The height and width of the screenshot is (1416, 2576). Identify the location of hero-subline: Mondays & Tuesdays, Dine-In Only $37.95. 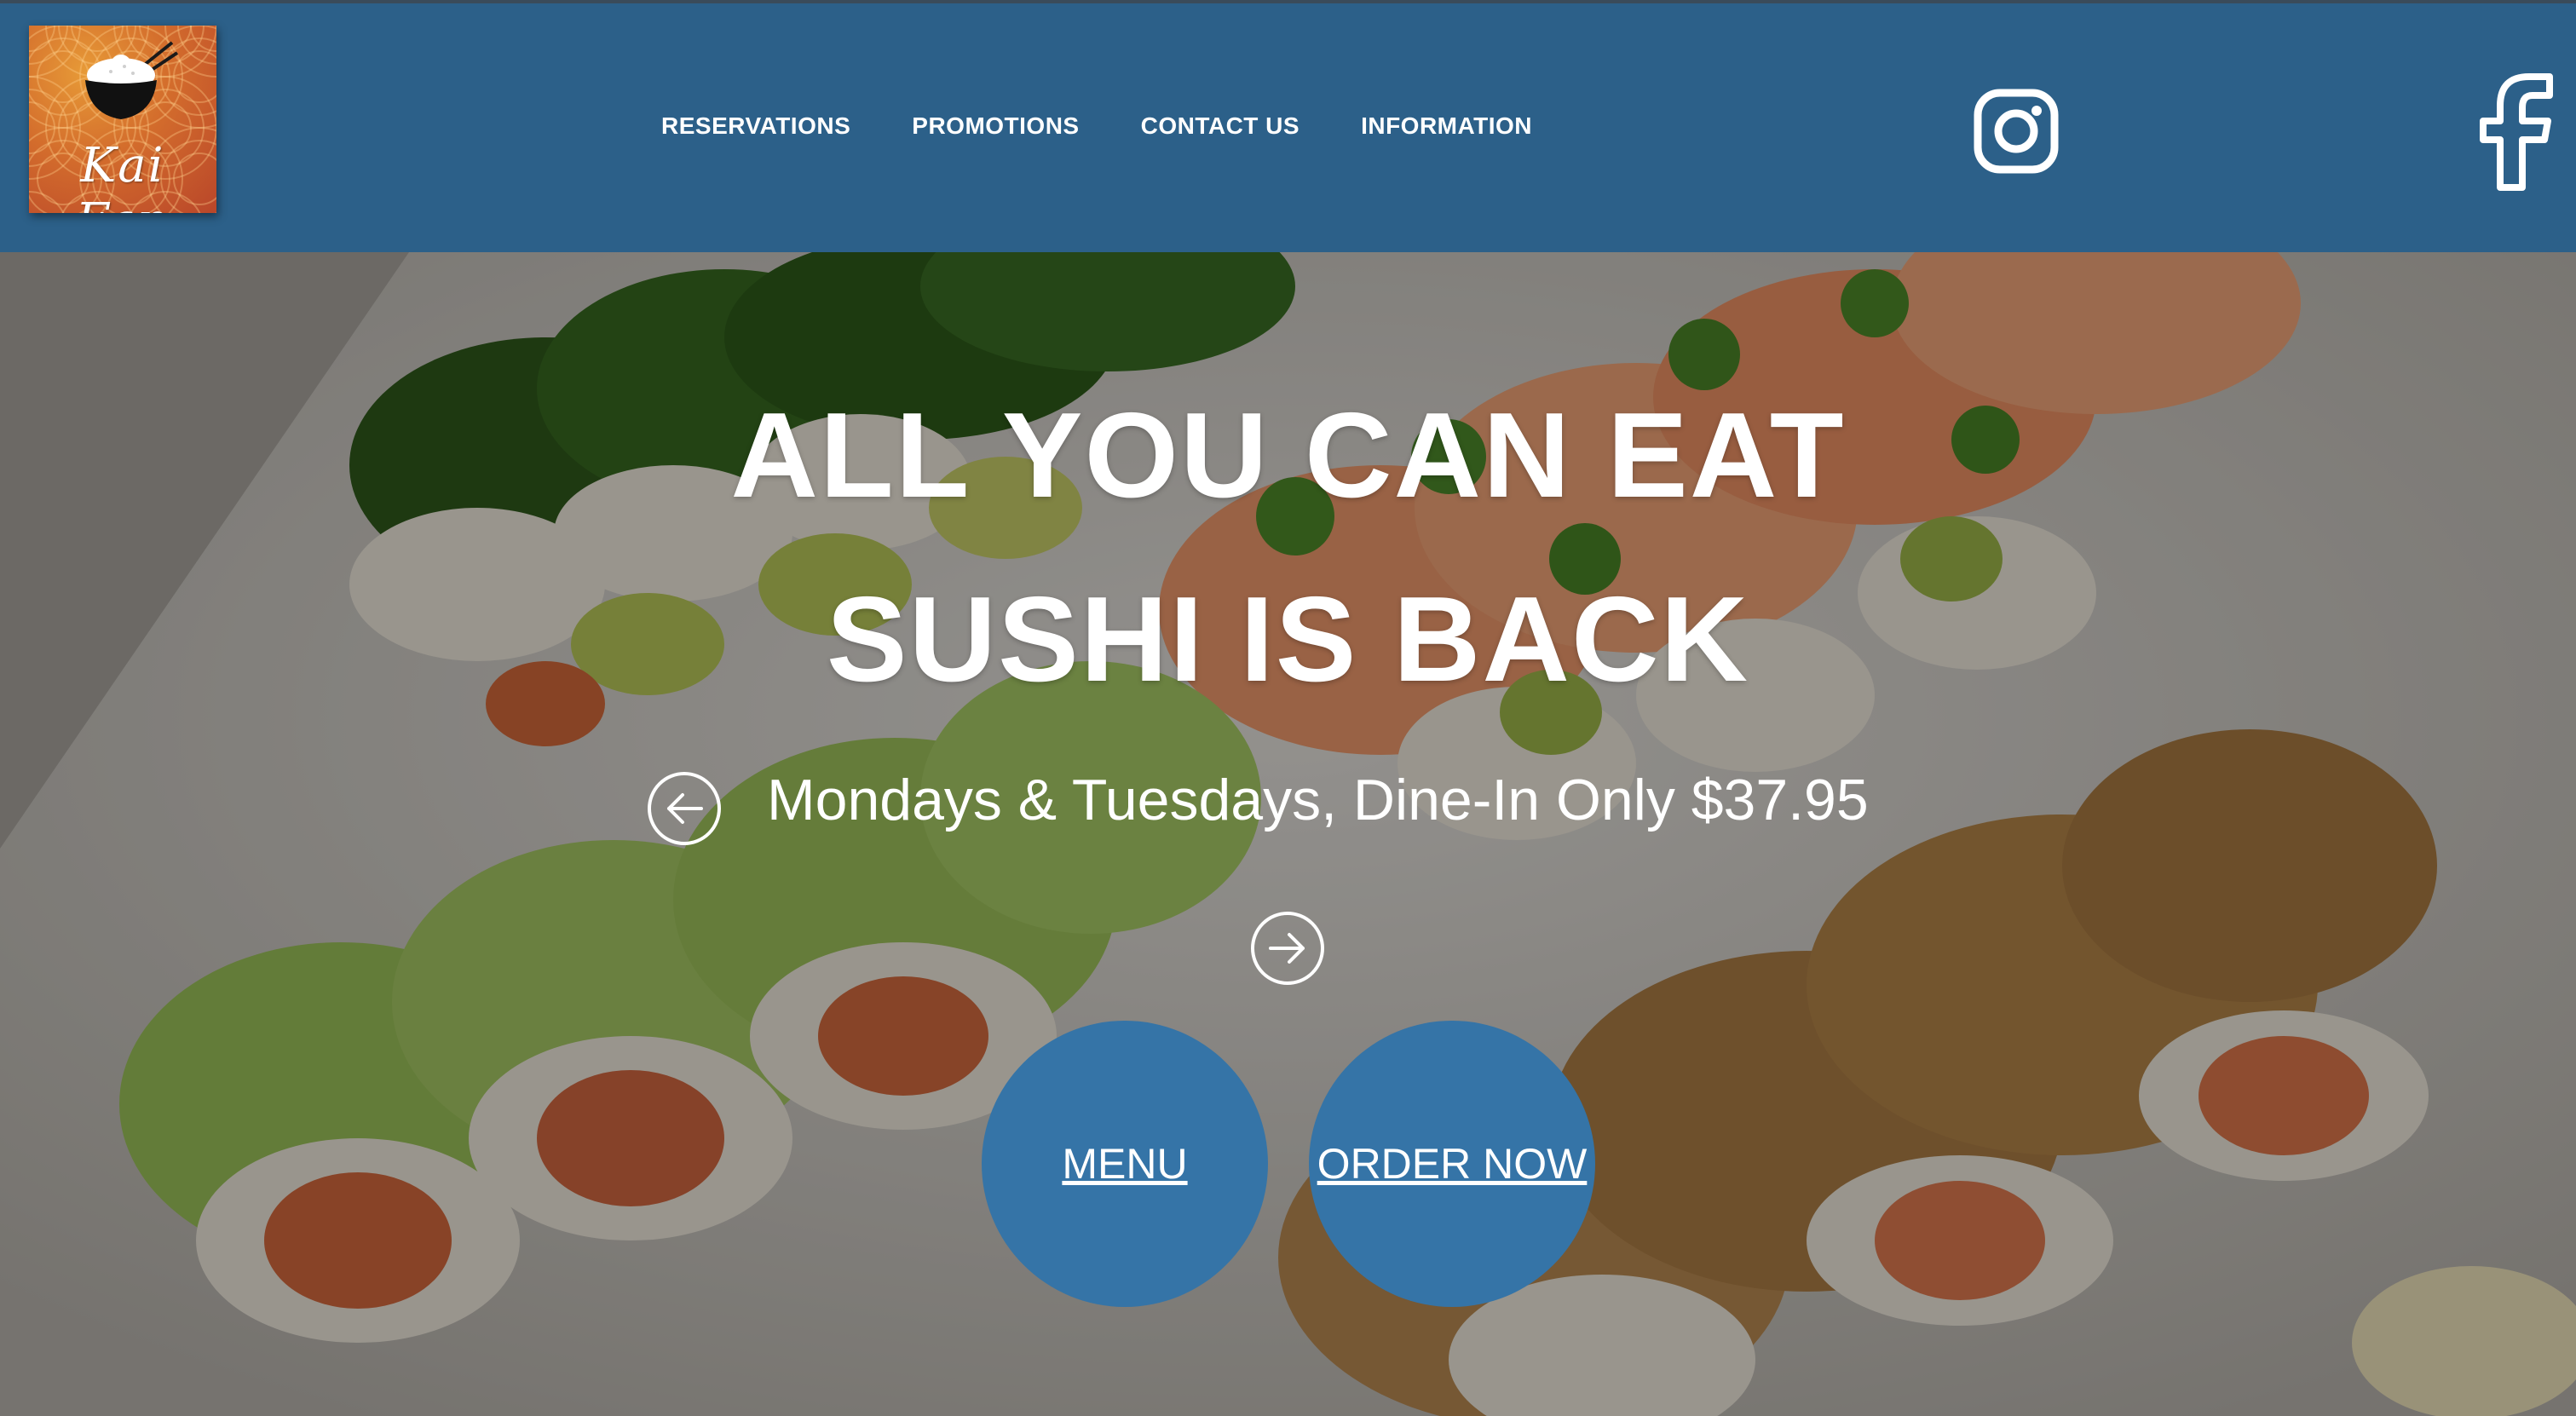
(1318, 800).